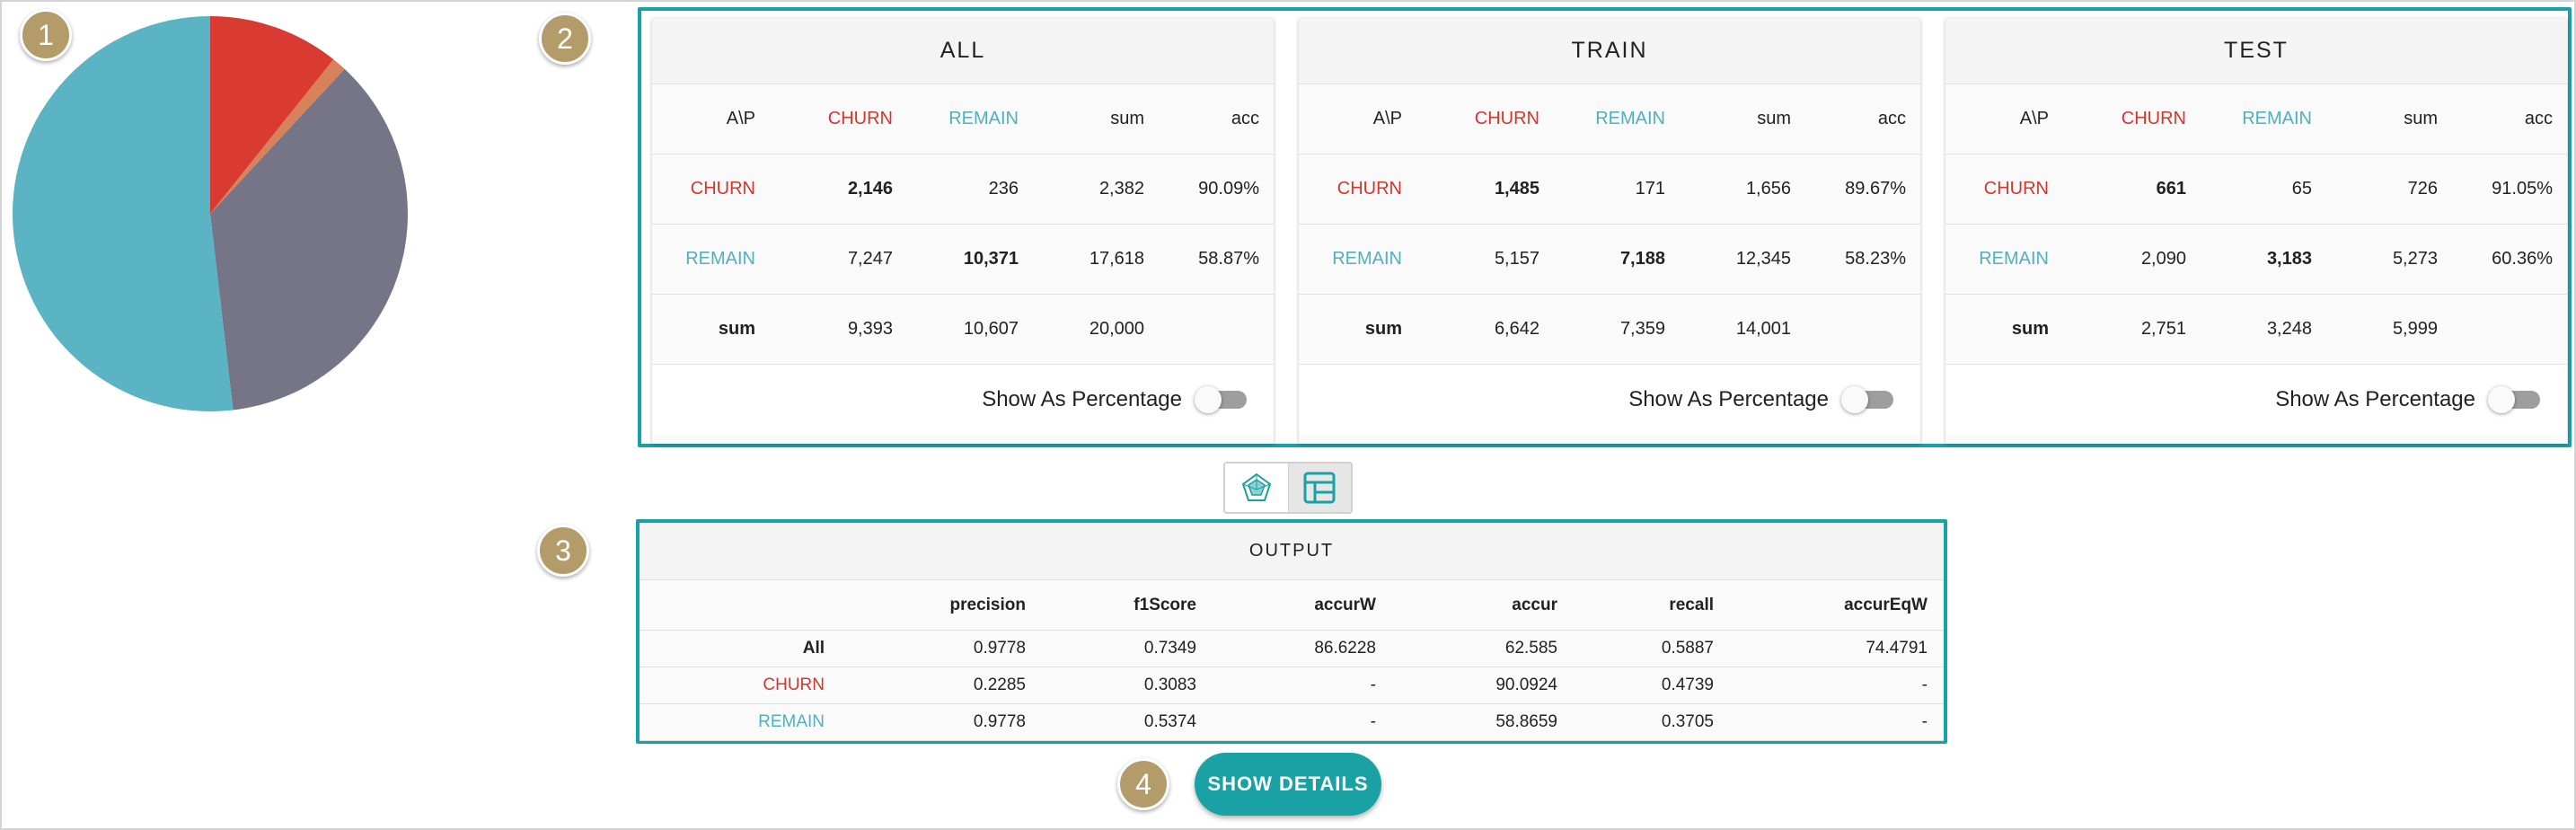  Describe the element at coordinates (2163, 329) in the screenshot. I see `confusion-cell: 2,751` at that location.